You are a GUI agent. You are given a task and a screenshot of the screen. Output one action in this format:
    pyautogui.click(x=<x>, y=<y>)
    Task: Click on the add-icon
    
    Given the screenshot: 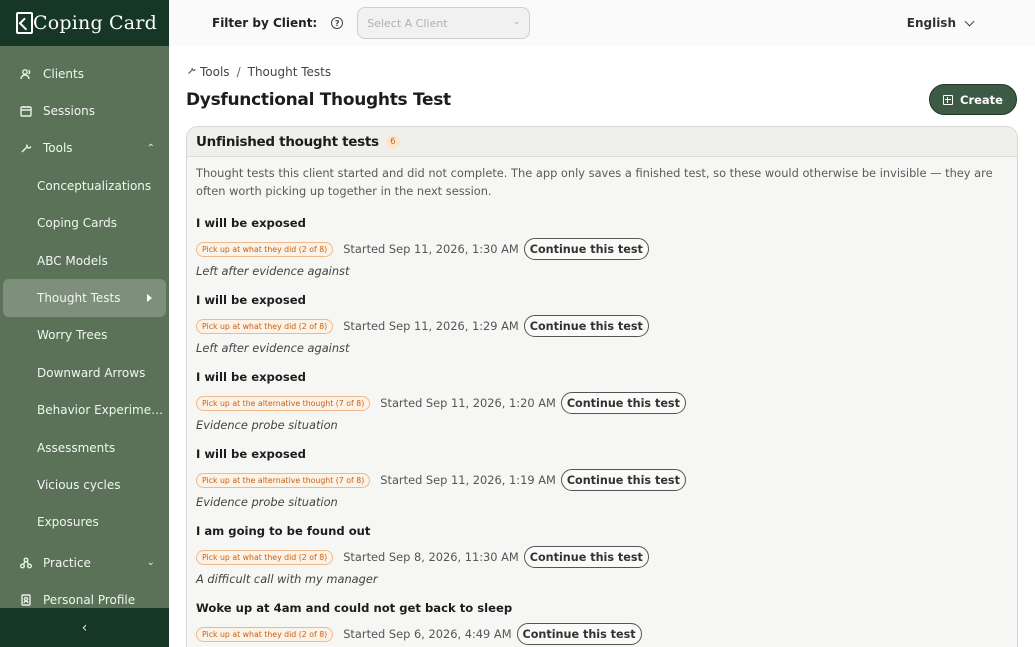 What is the action you would take?
    pyautogui.click(x=948, y=99)
    